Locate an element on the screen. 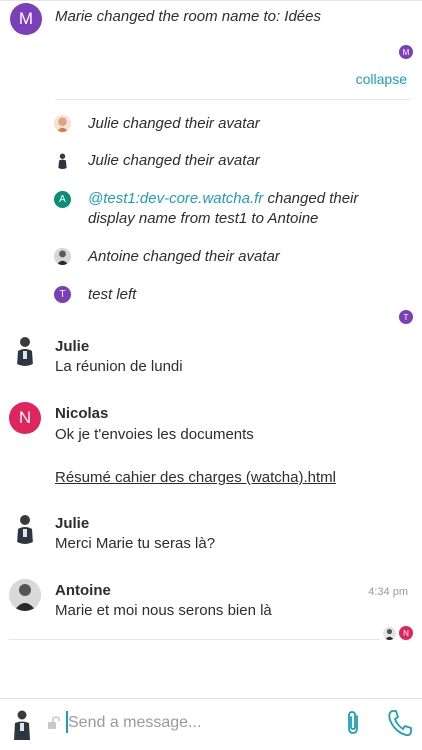  my-avatar is located at coordinates (22, 724).